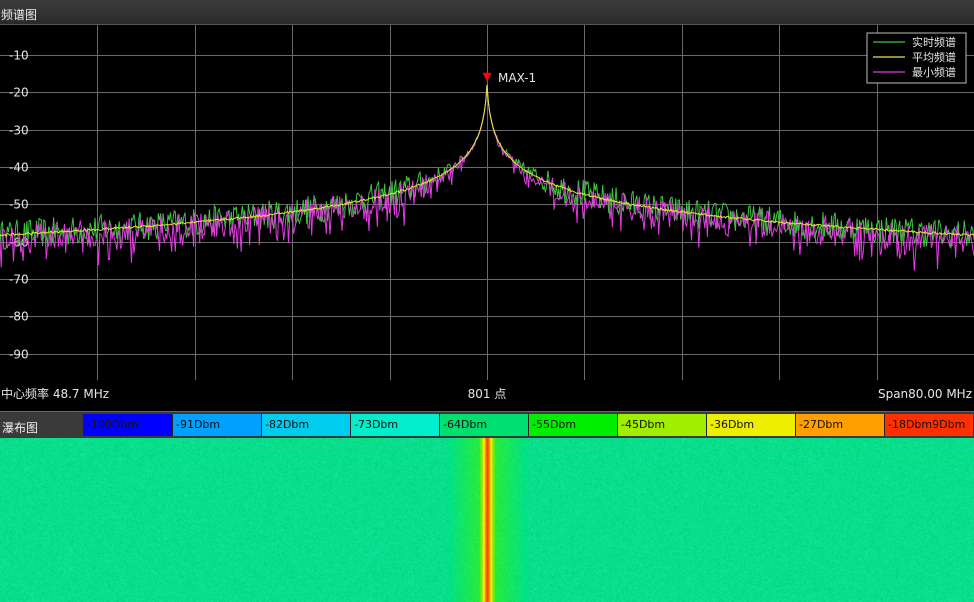  What do you see at coordinates (750, 425) in the screenshot?
I see `color-scale-segment: -36Dbm` at bounding box center [750, 425].